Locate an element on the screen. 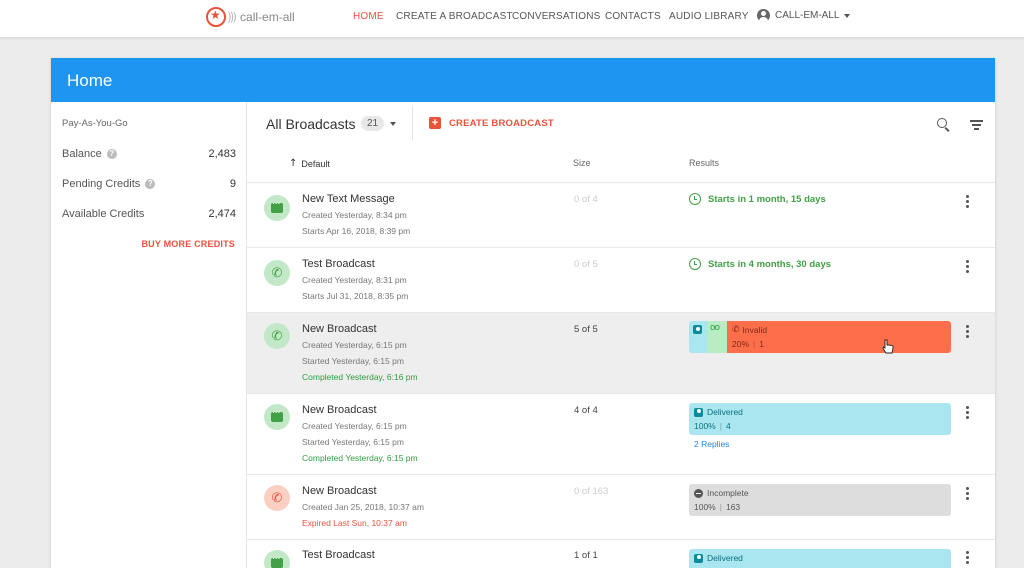  broadcast-size: 0 of 5 is located at coordinates (586, 264).